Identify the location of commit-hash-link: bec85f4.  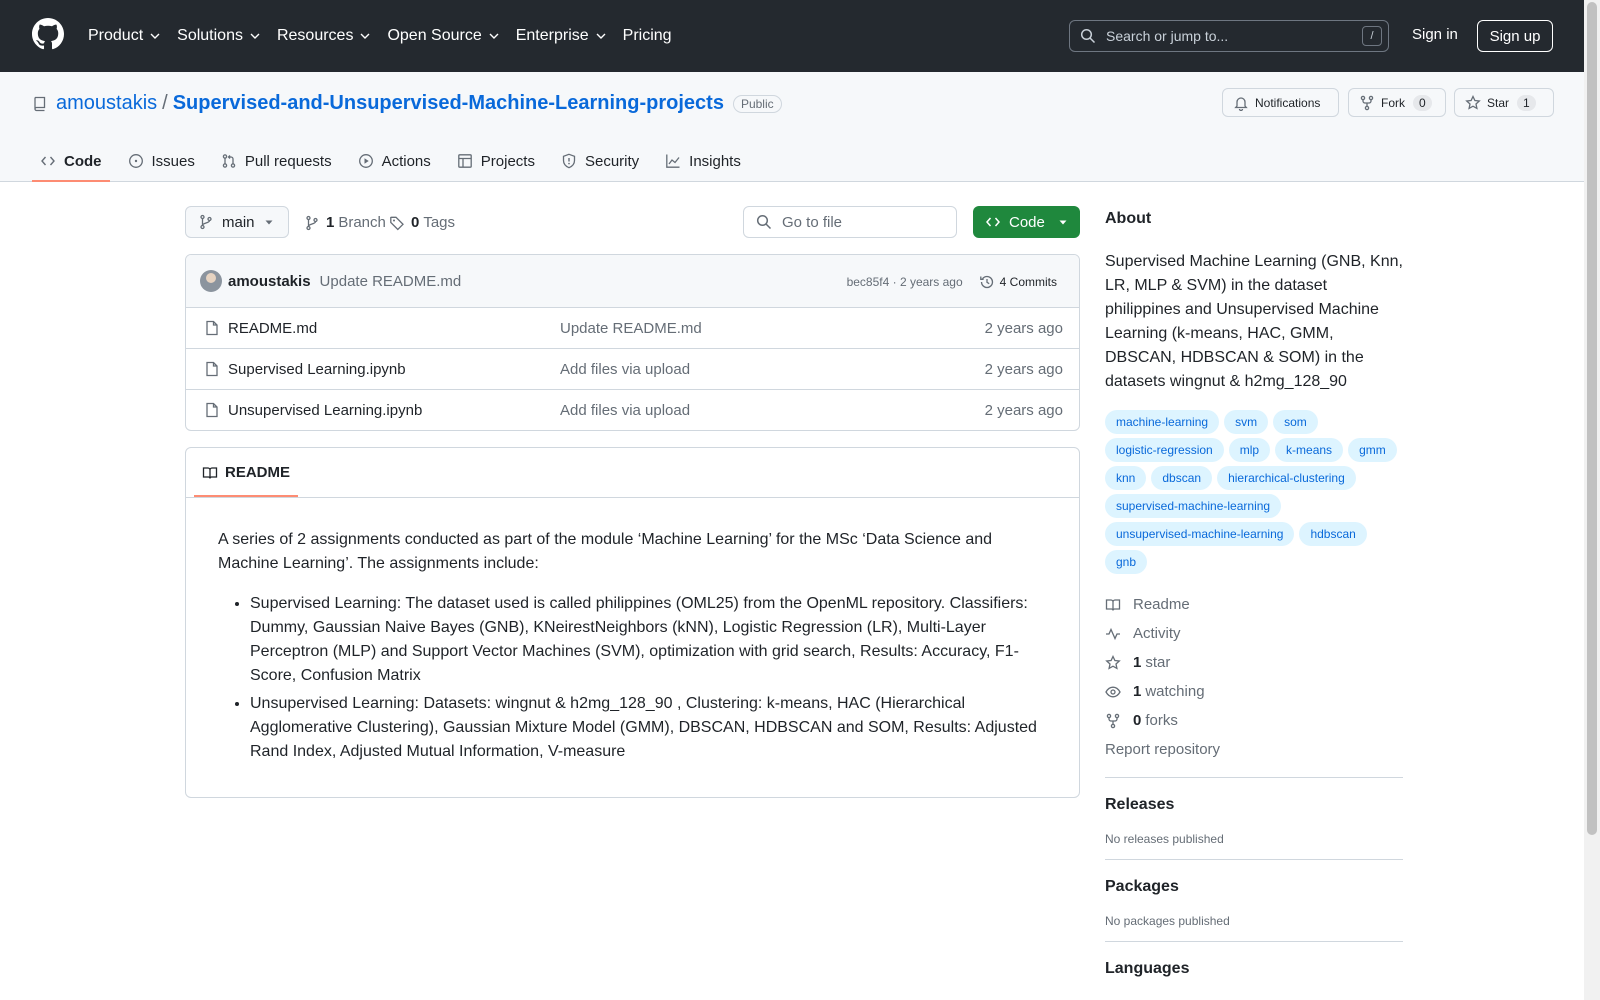
(868, 282).